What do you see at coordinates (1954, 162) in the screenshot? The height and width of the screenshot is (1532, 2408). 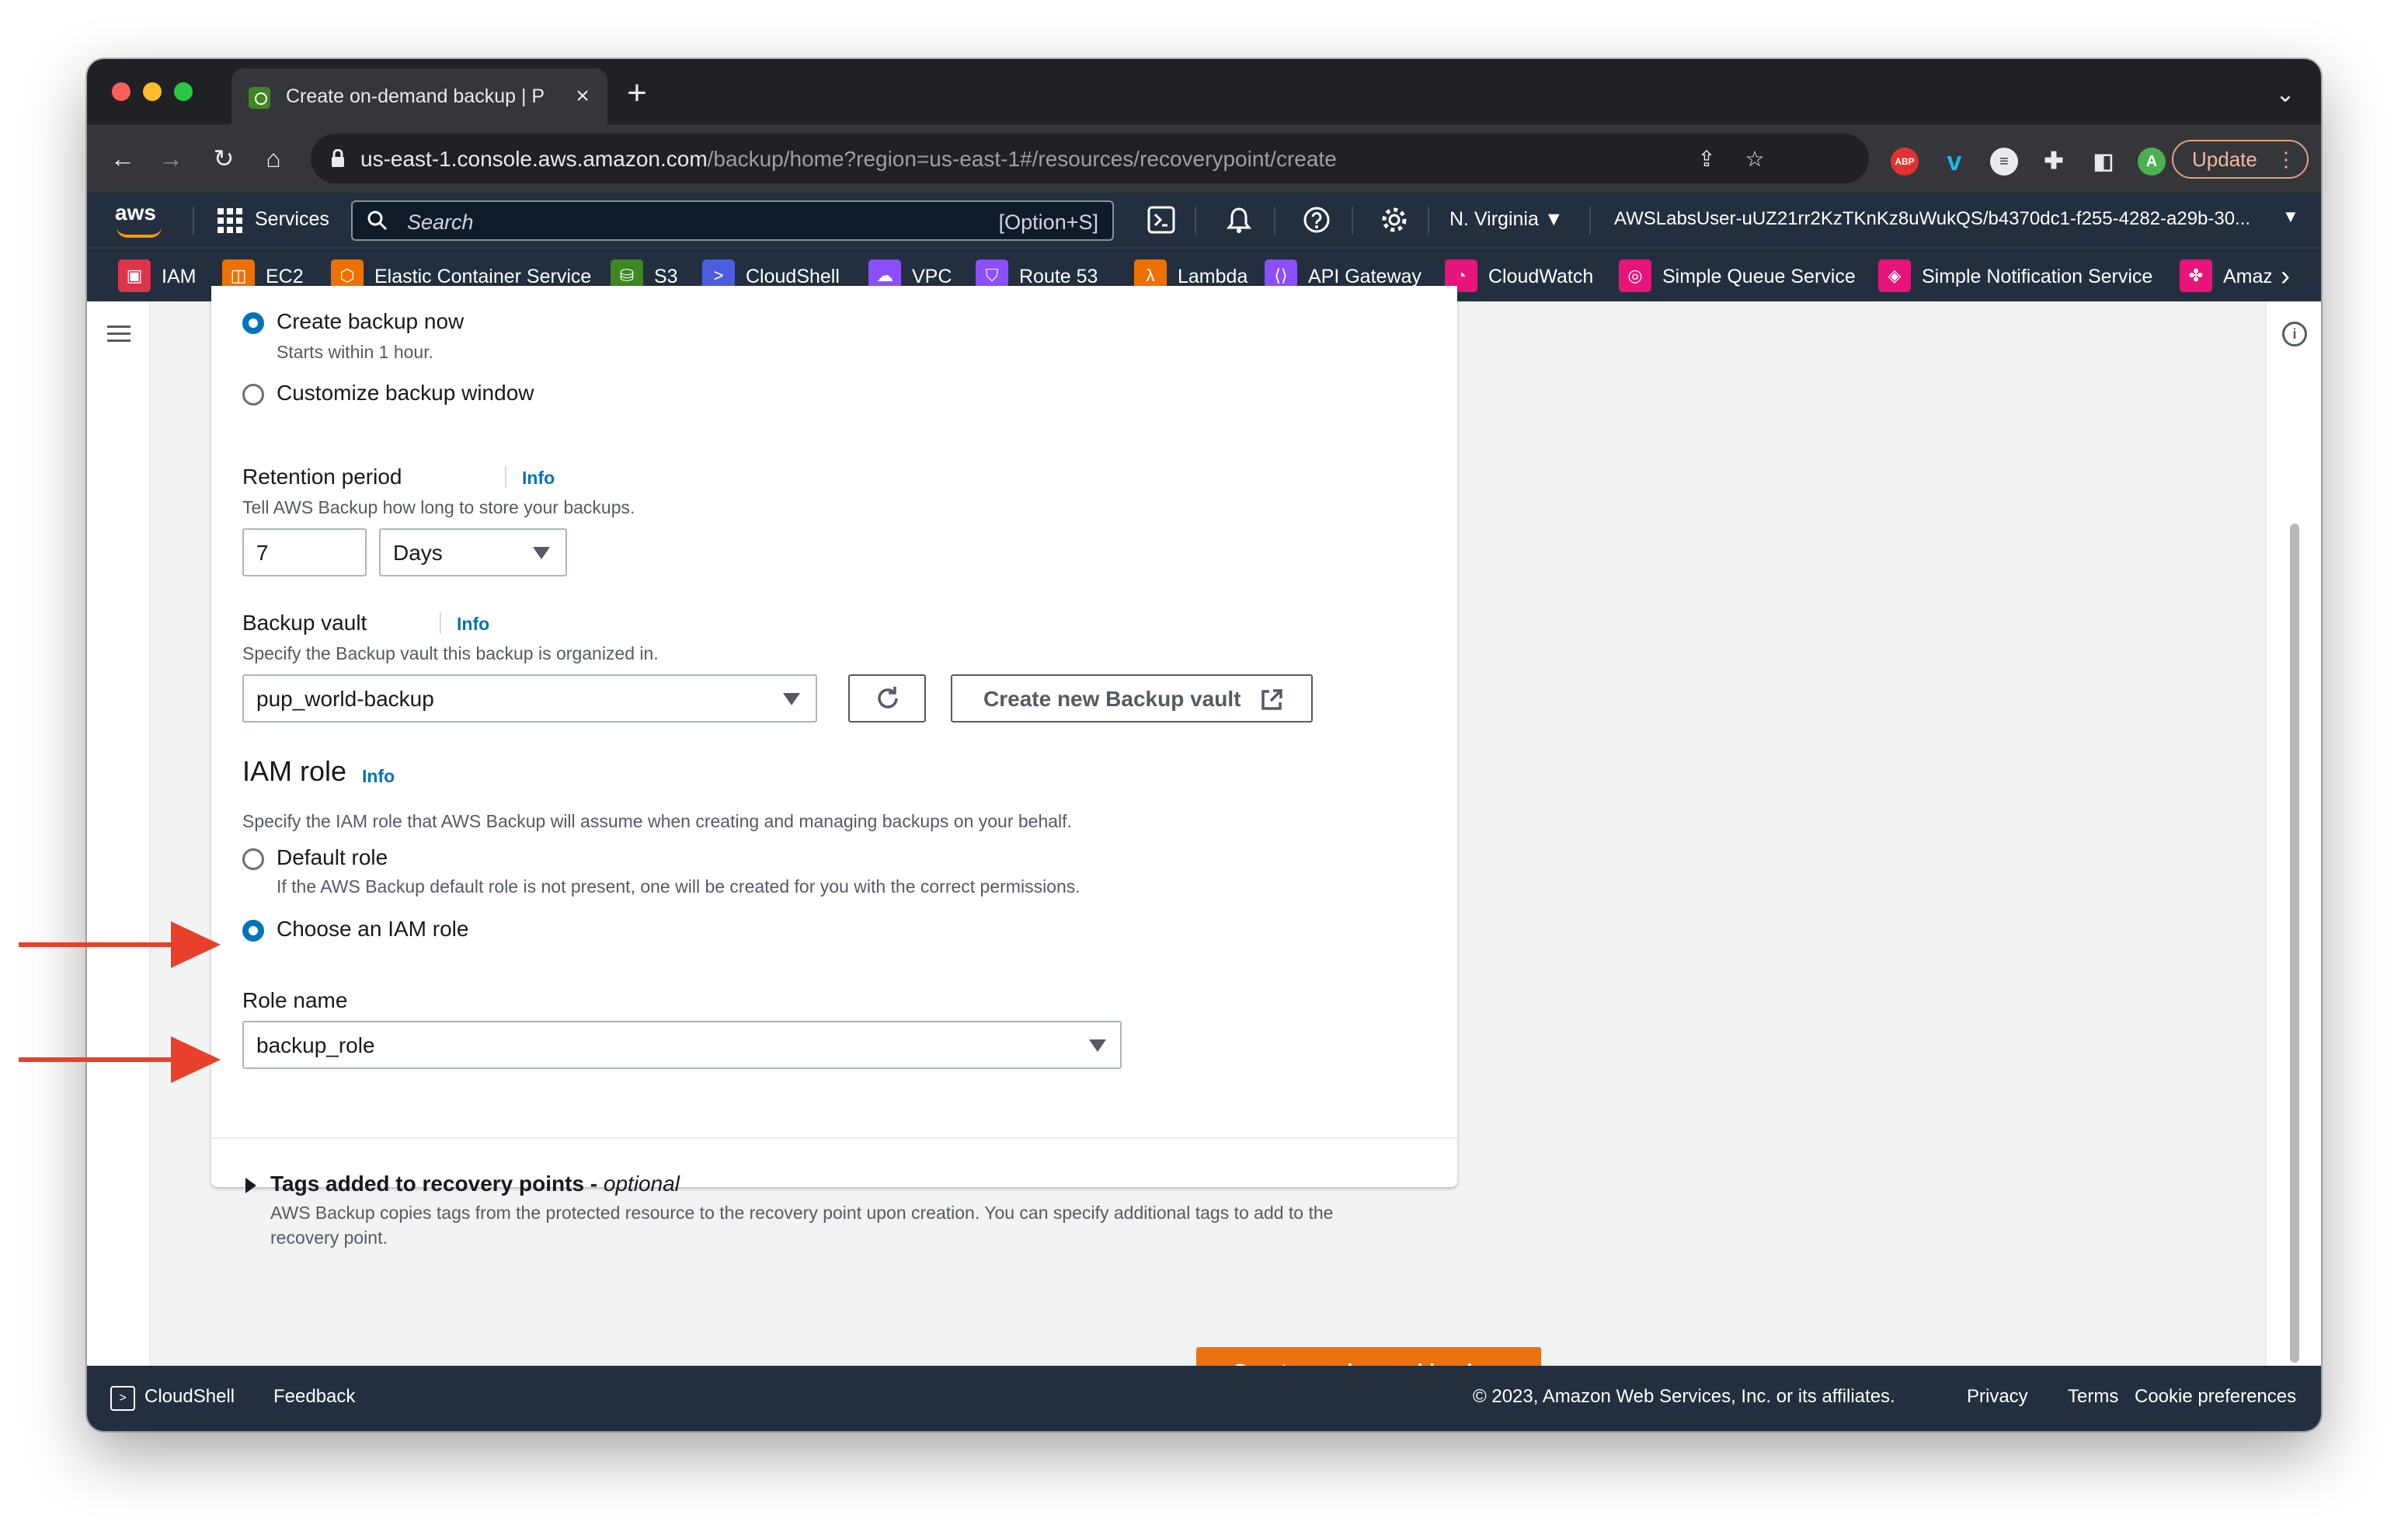 I see `vimeo-extension-icon: v` at bounding box center [1954, 162].